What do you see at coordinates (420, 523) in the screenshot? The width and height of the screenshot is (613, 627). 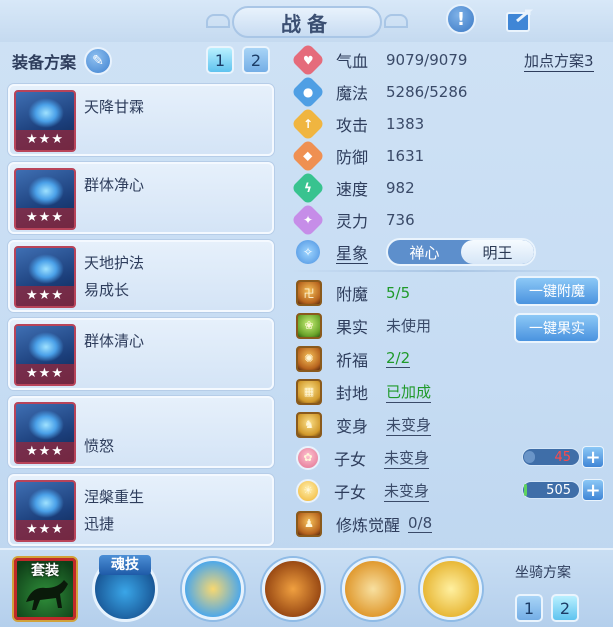 I see `enchant-value: 0/8` at bounding box center [420, 523].